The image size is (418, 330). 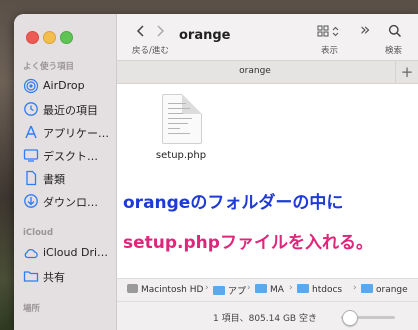 I want to click on path-bar: Macintosh HD › アプ › MA › htdocs › orange, so click(x=267, y=289).